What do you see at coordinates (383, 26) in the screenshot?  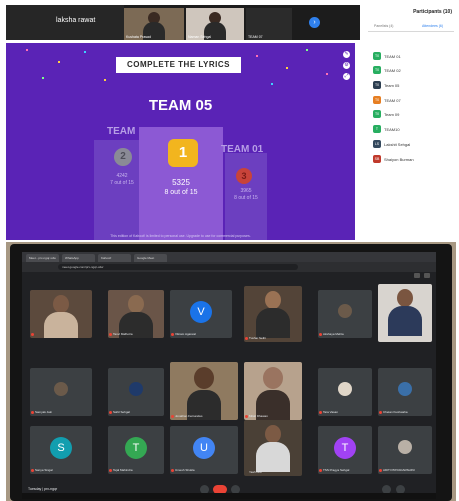 I see `tab-panelists: Panelists (4)` at bounding box center [383, 26].